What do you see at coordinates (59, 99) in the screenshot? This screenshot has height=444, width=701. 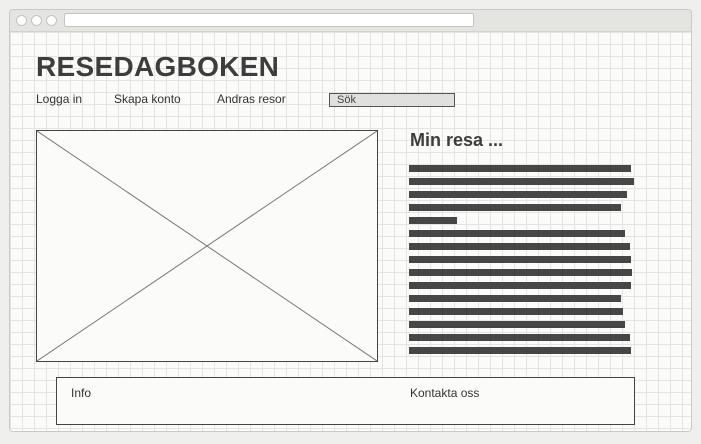 I see `nav-login-link: Logga in` at bounding box center [59, 99].